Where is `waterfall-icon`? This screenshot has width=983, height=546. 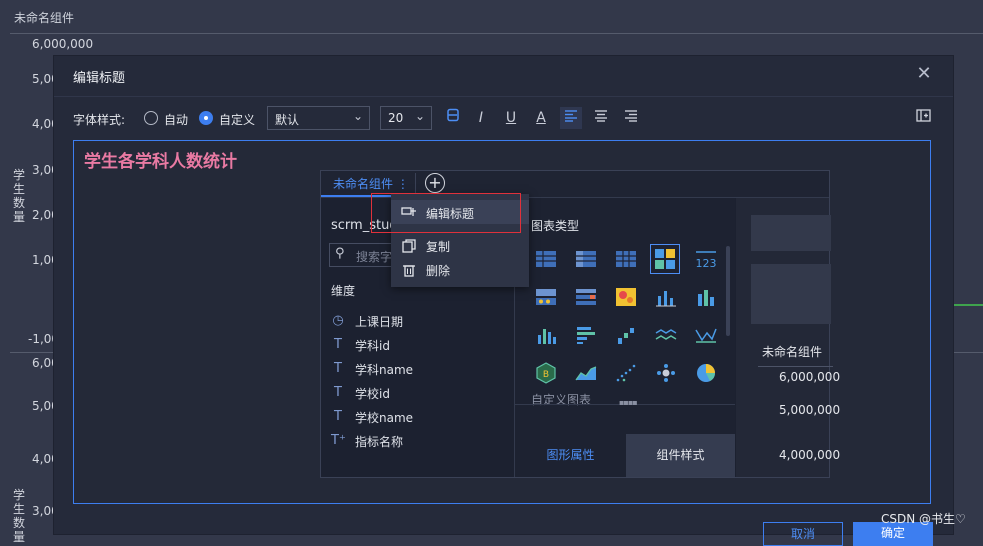
waterfall-icon is located at coordinates (626, 335).